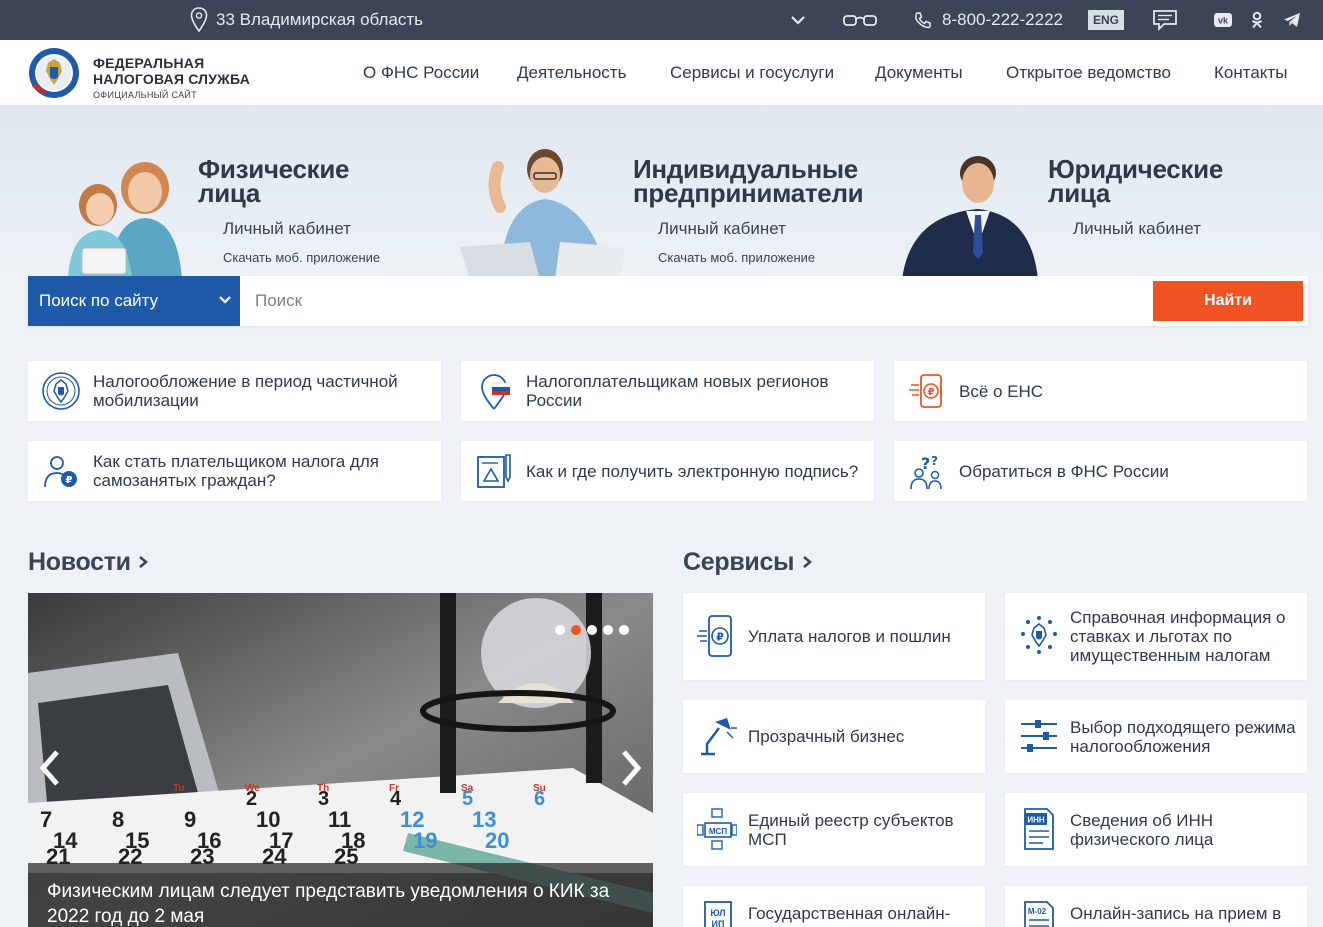 Image resolution: width=1323 pixels, height=927 pixels. Describe the element at coordinates (1064, 471) in the screenshot. I see `quick-link-label: Обратиться в ФНС России` at that location.